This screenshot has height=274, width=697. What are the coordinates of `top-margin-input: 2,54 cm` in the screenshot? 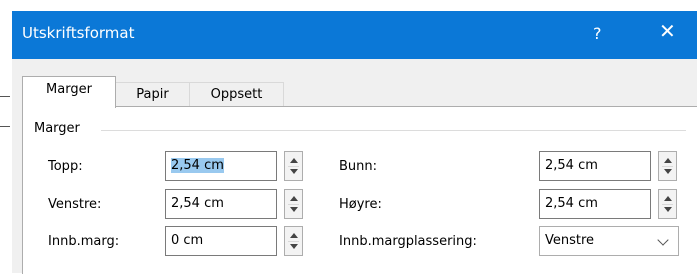 It's located at (221, 166).